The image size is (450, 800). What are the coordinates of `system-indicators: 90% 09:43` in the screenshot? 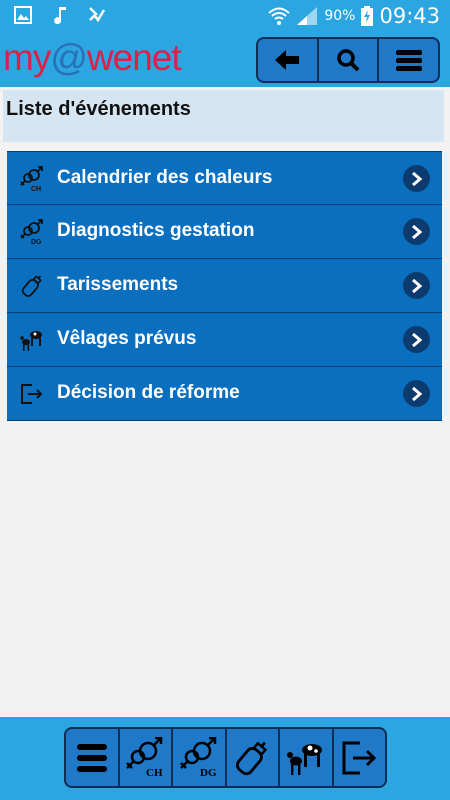 It's located at (354, 16).